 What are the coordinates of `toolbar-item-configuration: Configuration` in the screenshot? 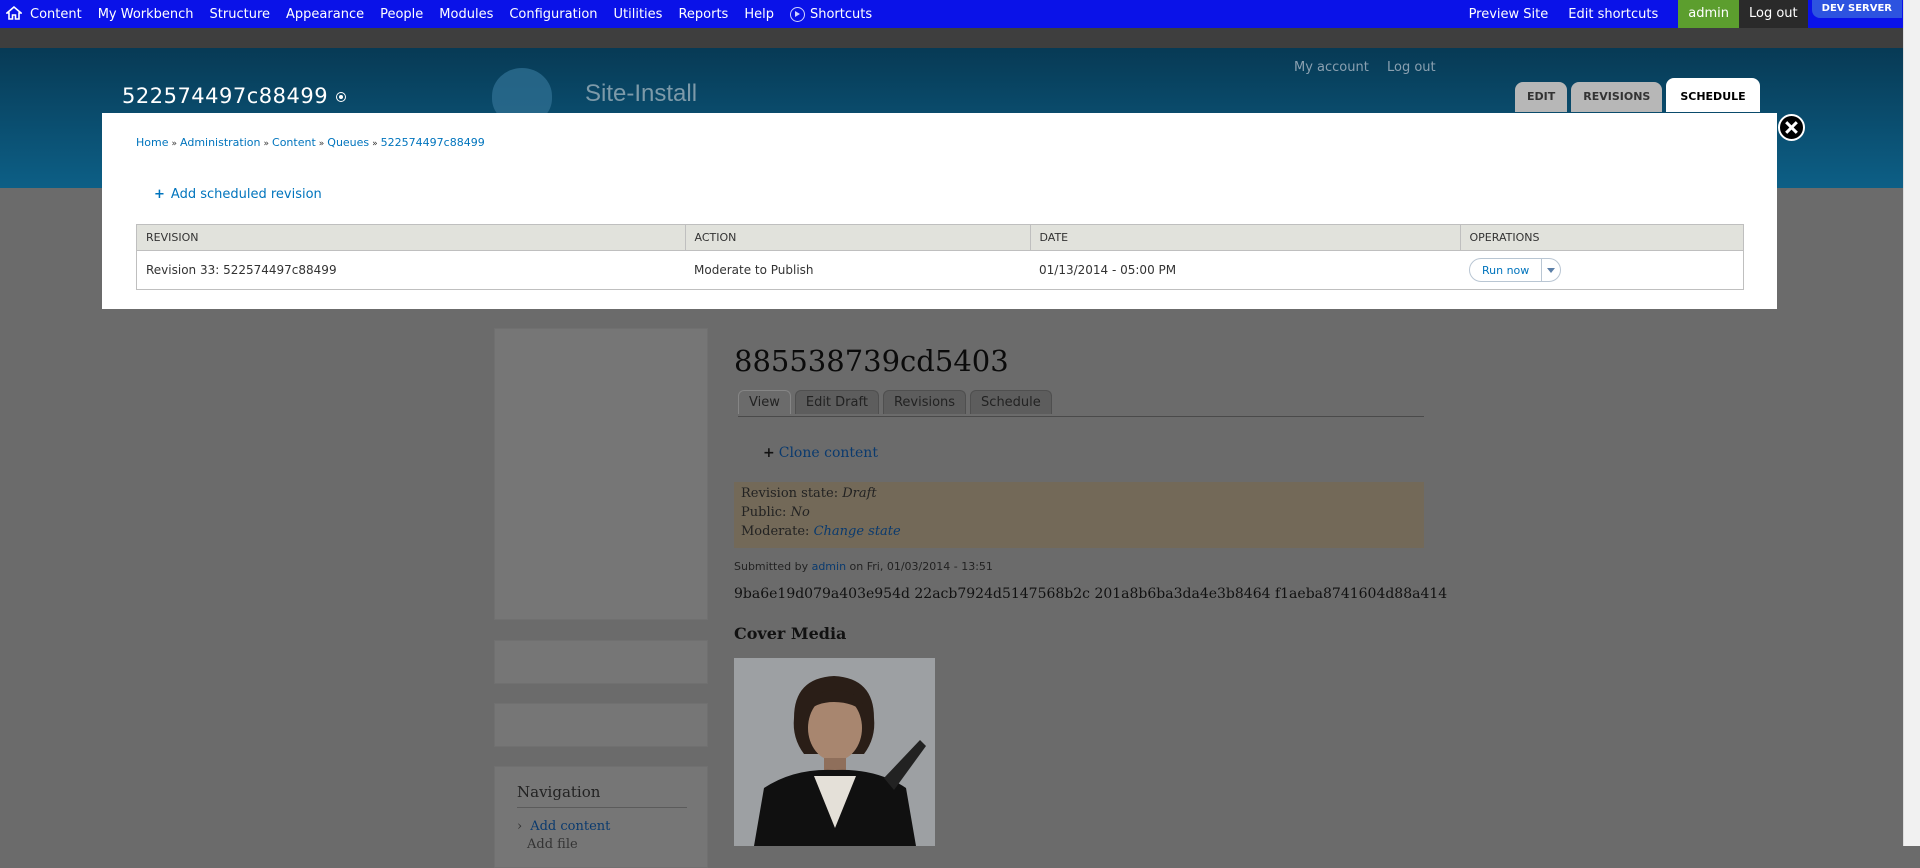 It's located at (553, 14).